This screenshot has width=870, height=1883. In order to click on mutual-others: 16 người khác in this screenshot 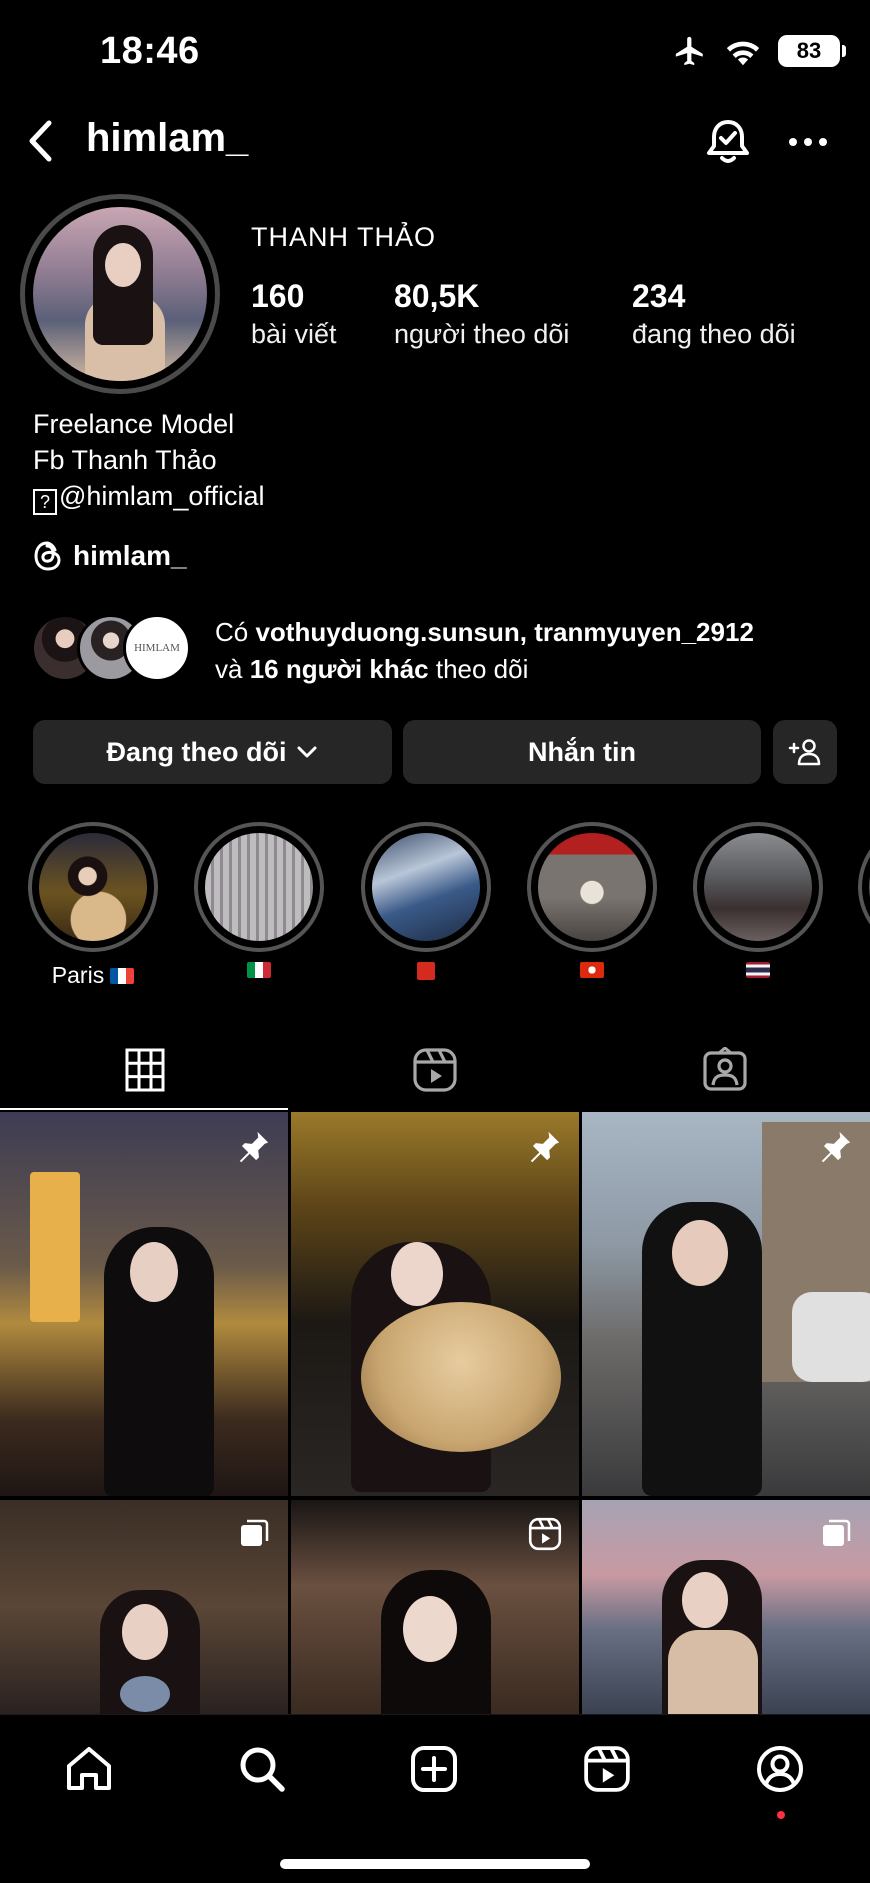, I will do `click(339, 669)`.